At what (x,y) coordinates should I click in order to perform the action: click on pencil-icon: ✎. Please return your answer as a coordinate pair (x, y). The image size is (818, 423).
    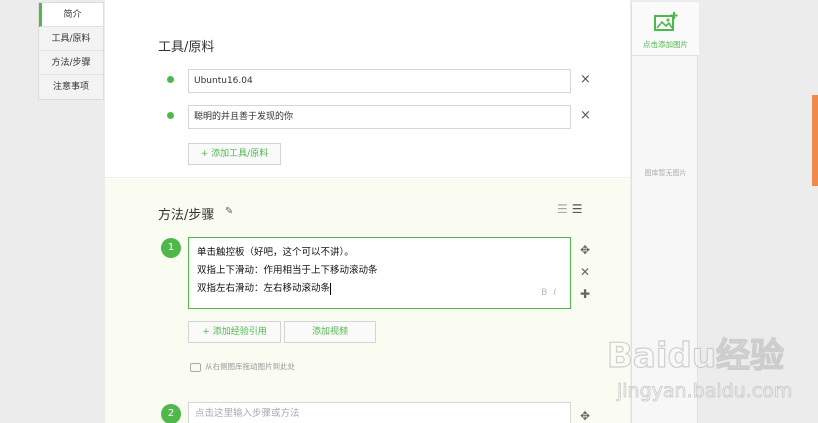
    Looking at the image, I should click on (229, 211).